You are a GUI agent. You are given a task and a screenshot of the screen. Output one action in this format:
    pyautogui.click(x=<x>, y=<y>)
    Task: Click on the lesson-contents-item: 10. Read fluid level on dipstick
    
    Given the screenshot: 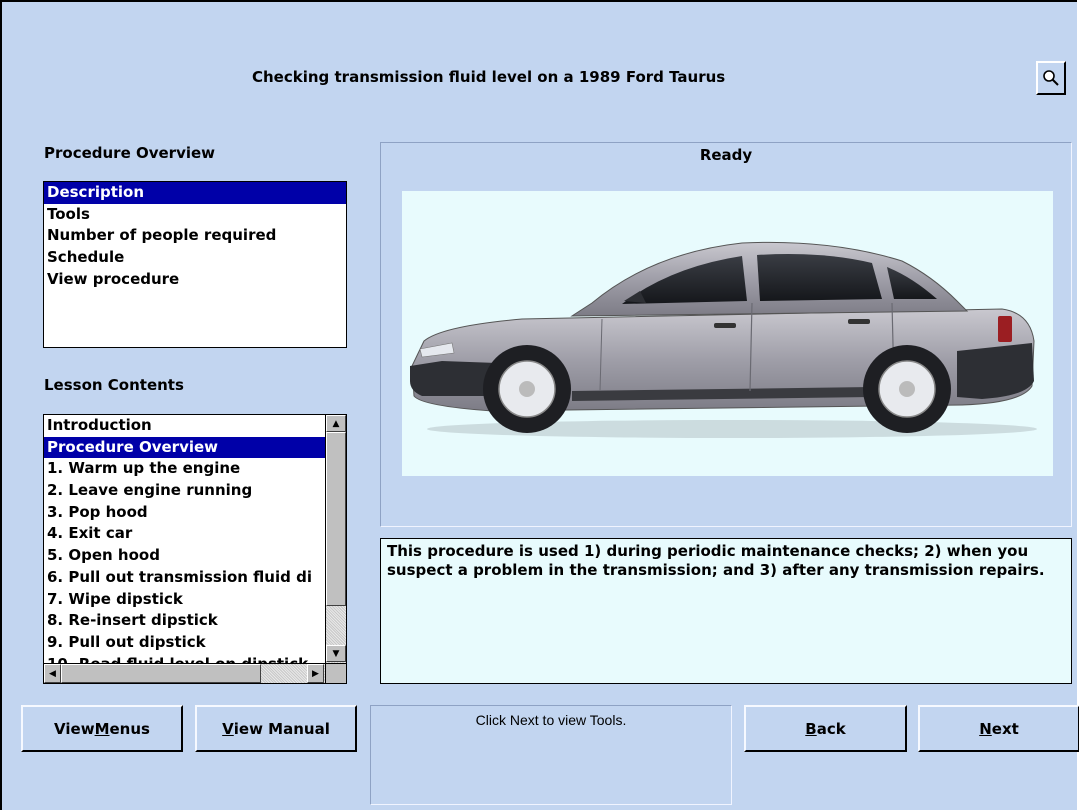 What is the action you would take?
    pyautogui.click(x=184, y=658)
    